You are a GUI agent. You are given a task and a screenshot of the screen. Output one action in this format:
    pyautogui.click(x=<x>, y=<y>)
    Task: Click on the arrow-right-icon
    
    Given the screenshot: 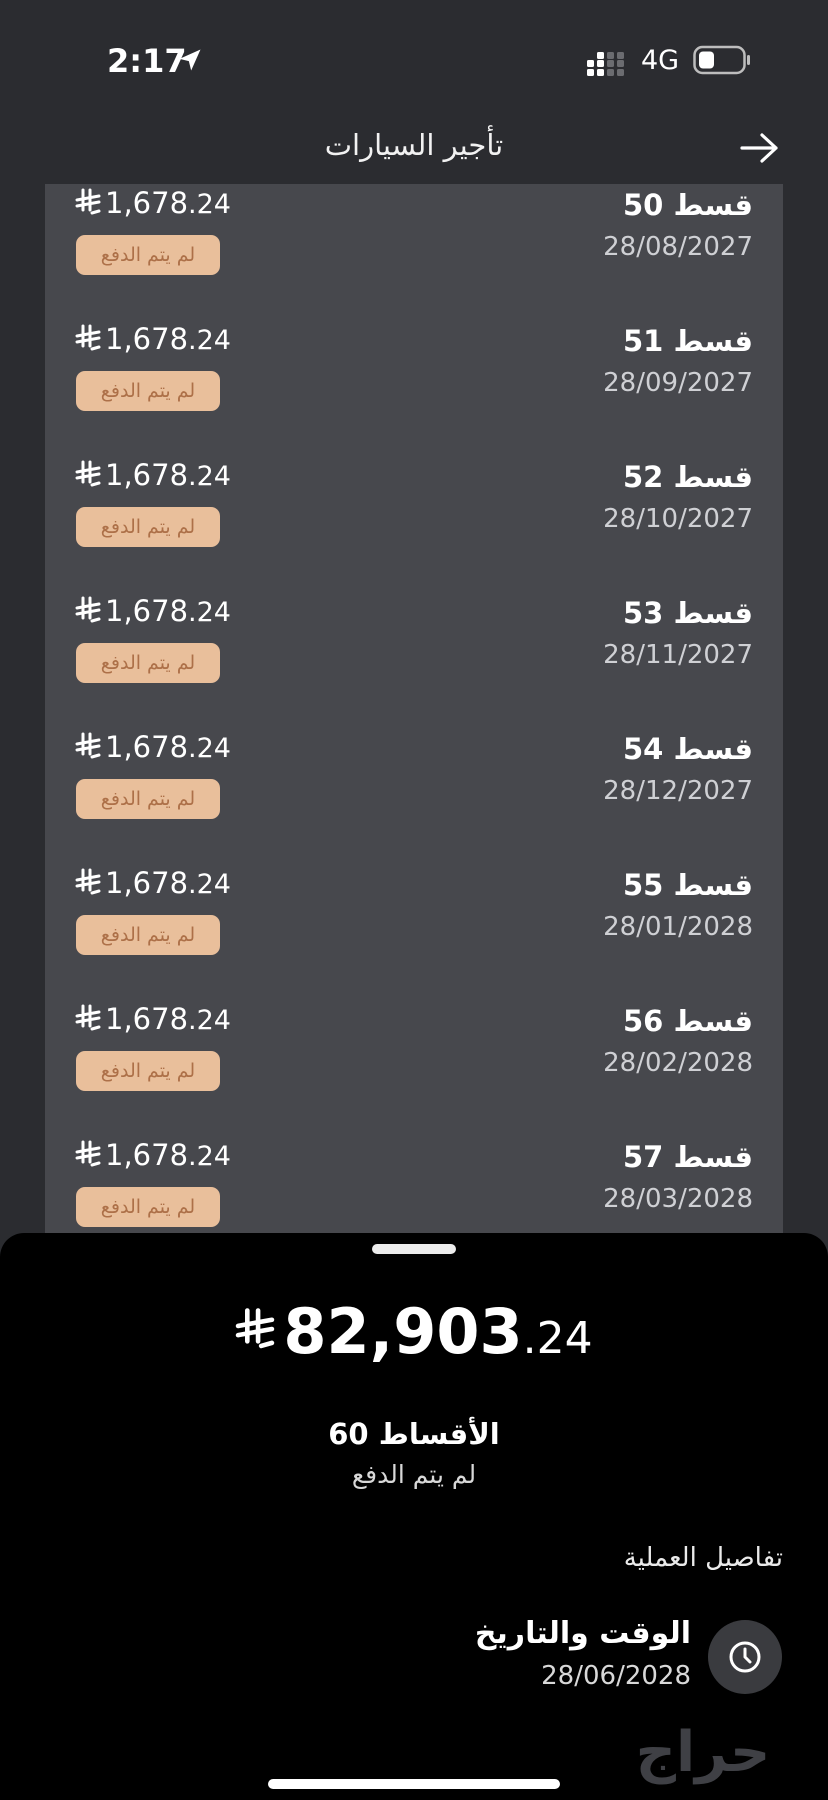 What is the action you would take?
    pyautogui.click(x=760, y=148)
    